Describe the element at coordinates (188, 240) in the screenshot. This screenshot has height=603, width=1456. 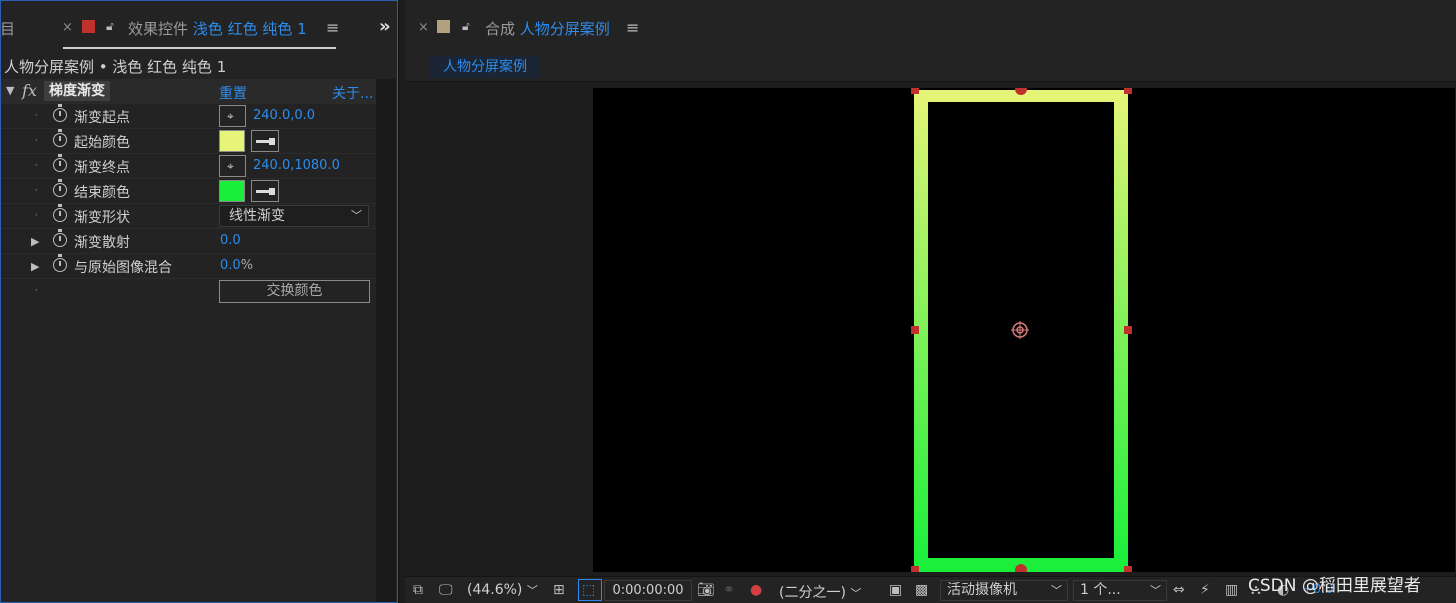
I see `prop-row-ramp-scatter: ▶ 渐变散射 0.0` at that location.